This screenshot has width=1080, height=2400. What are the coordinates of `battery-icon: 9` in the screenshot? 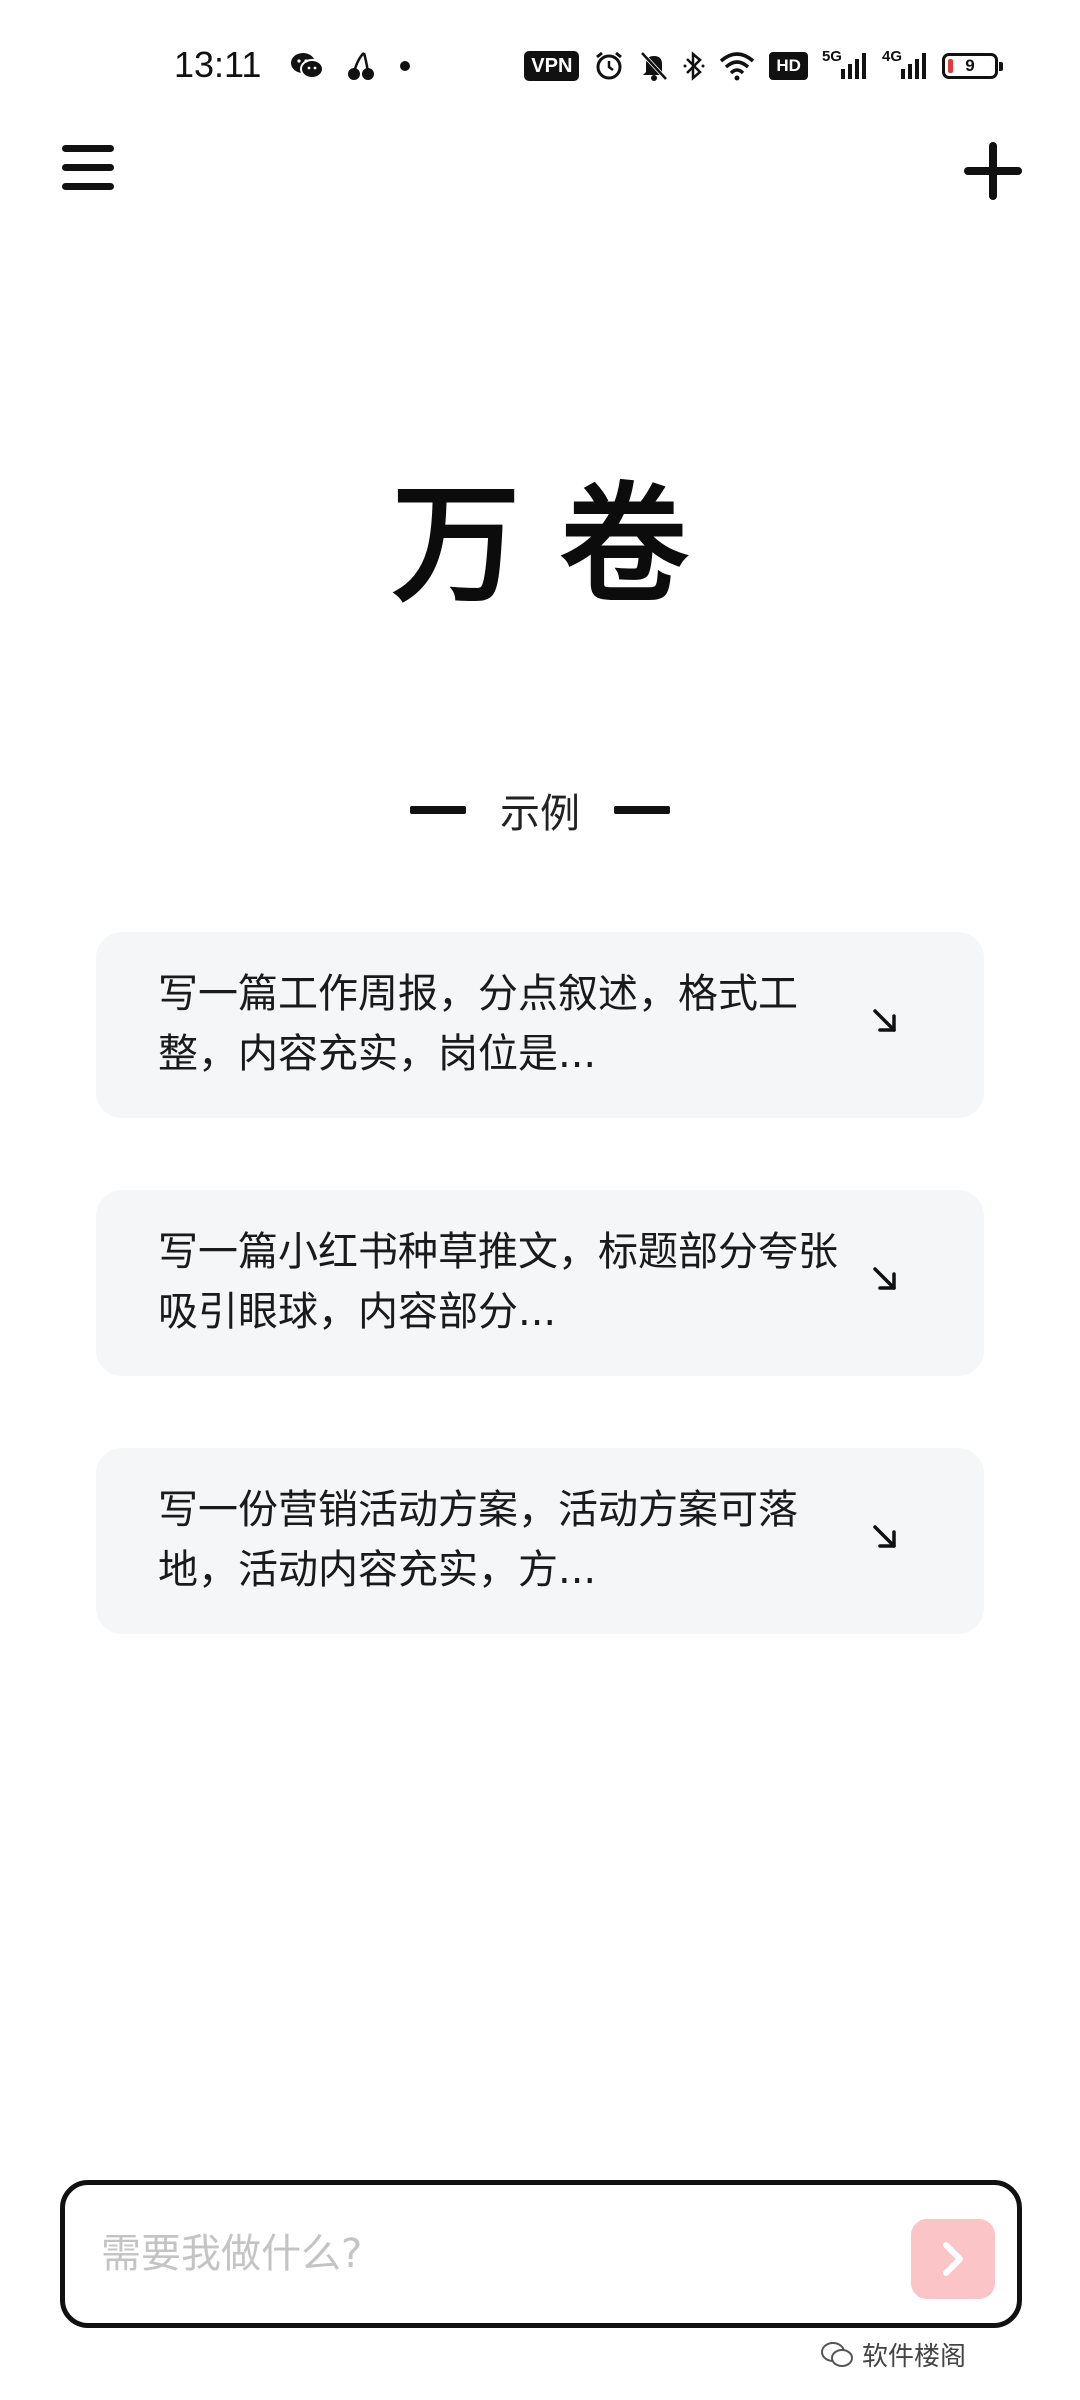 It's located at (972, 66).